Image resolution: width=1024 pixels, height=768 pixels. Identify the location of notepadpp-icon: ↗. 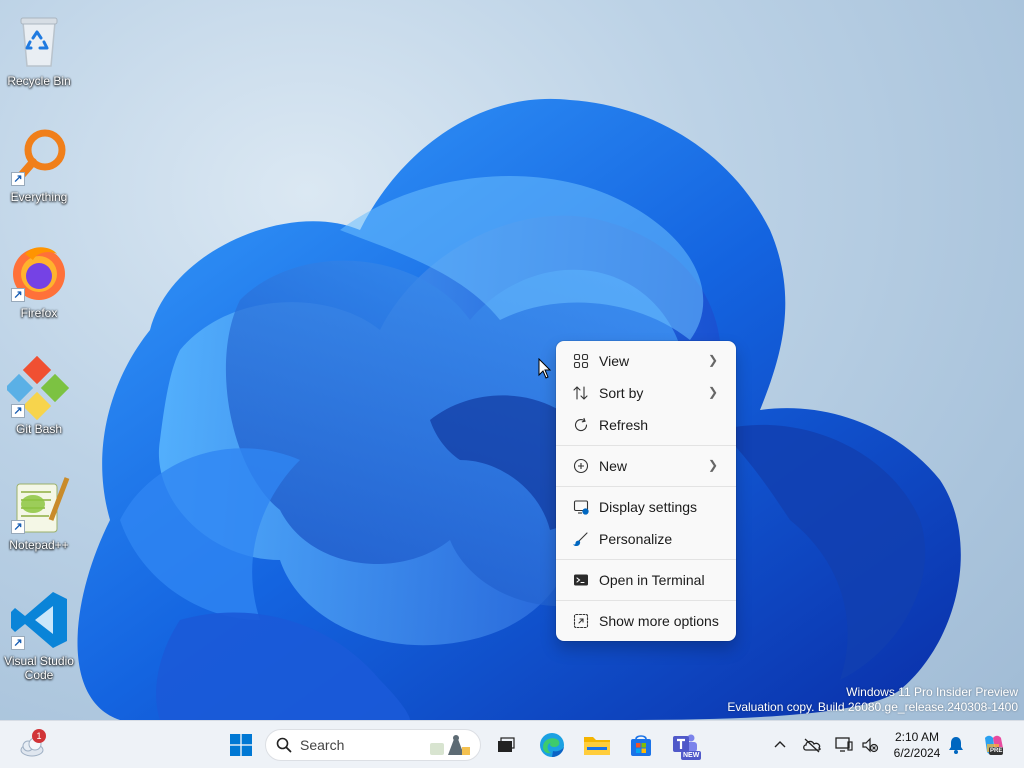
(39, 504).